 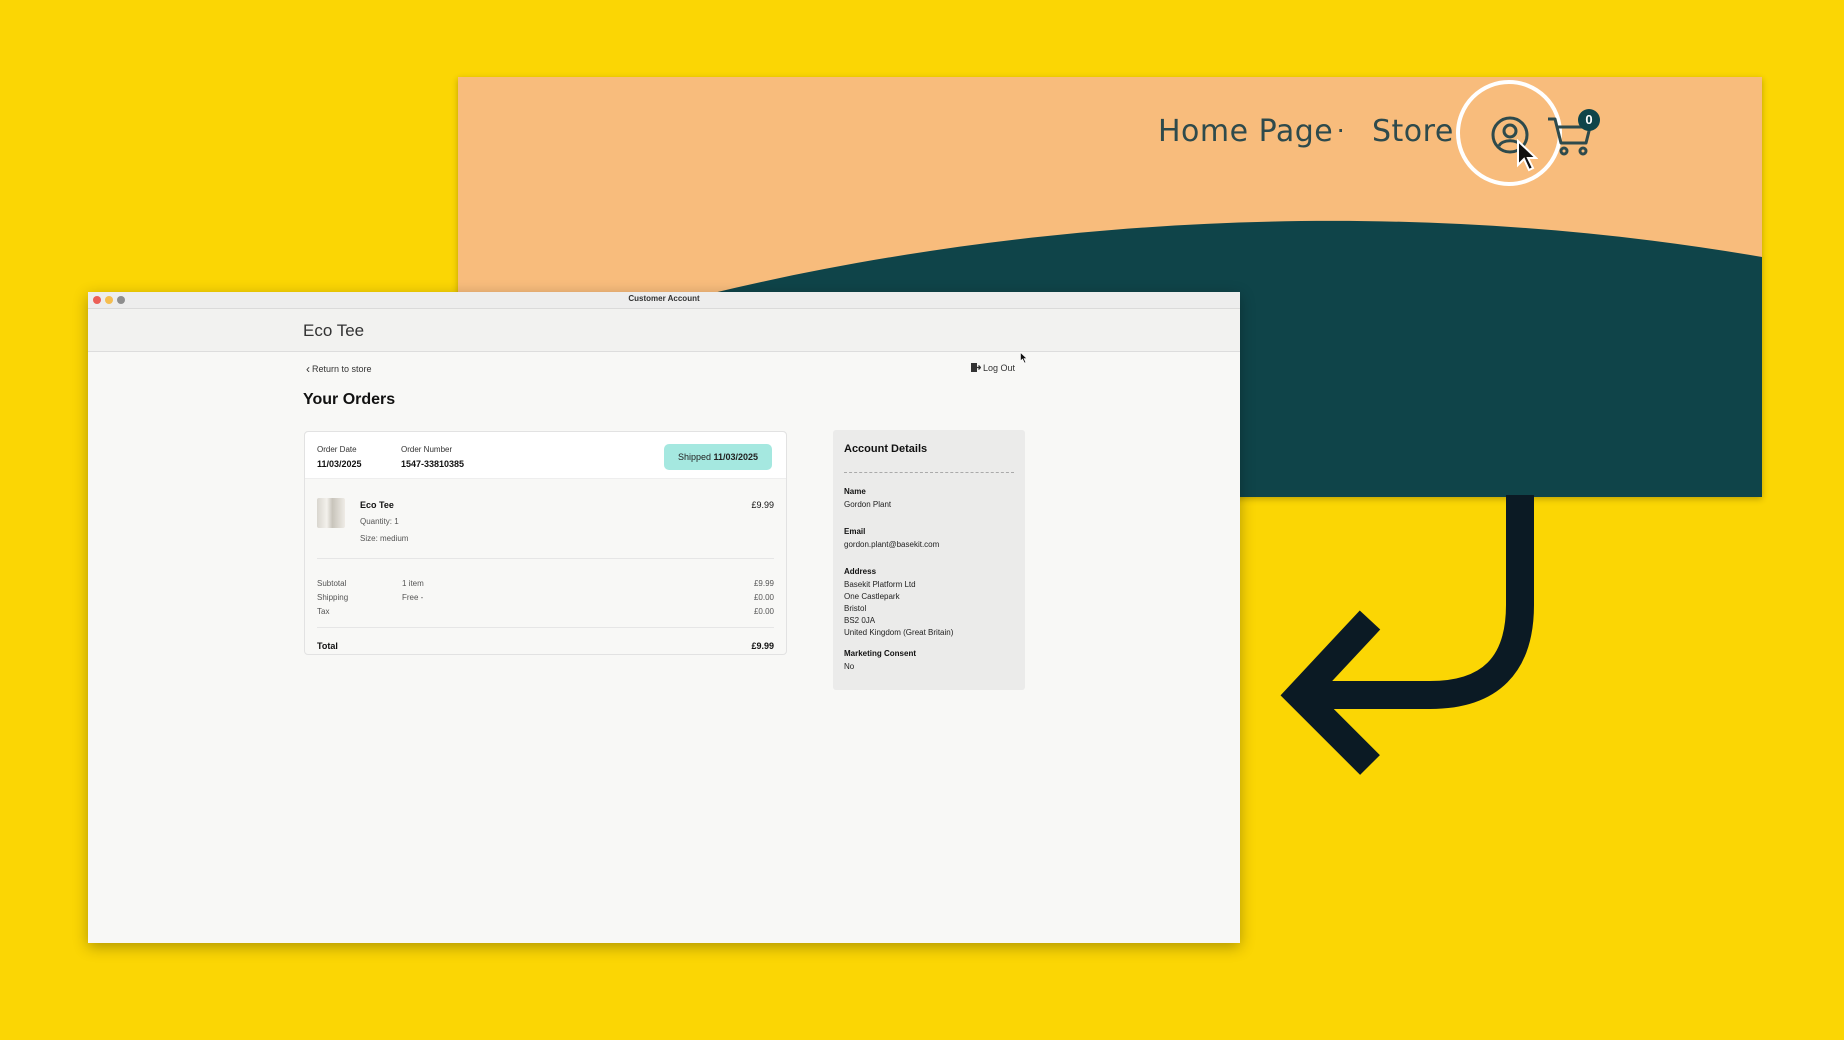 What do you see at coordinates (1589, 120) in the screenshot?
I see `cart-count-badge: 0` at bounding box center [1589, 120].